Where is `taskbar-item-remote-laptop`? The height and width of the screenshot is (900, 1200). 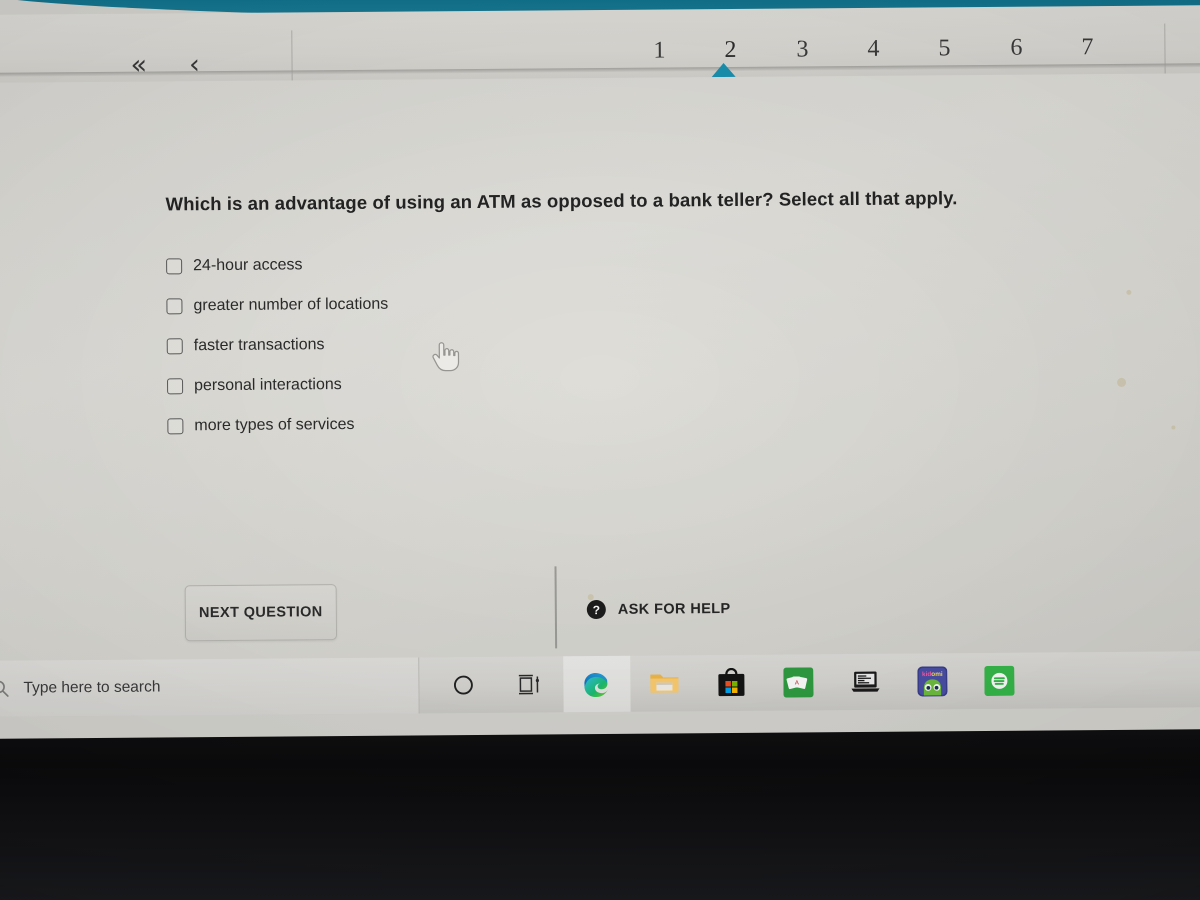
taskbar-item-remote-laptop is located at coordinates (864, 682).